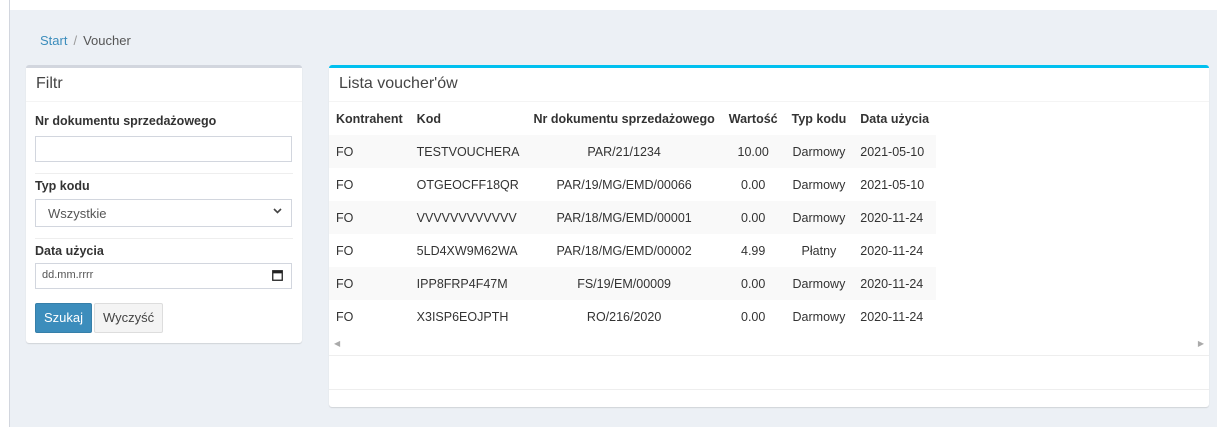  What do you see at coordinates (462, 316) in the screenshot?
I see `cell-kod: X3ISP6EOJPTH` at bounding box center [462, 316].